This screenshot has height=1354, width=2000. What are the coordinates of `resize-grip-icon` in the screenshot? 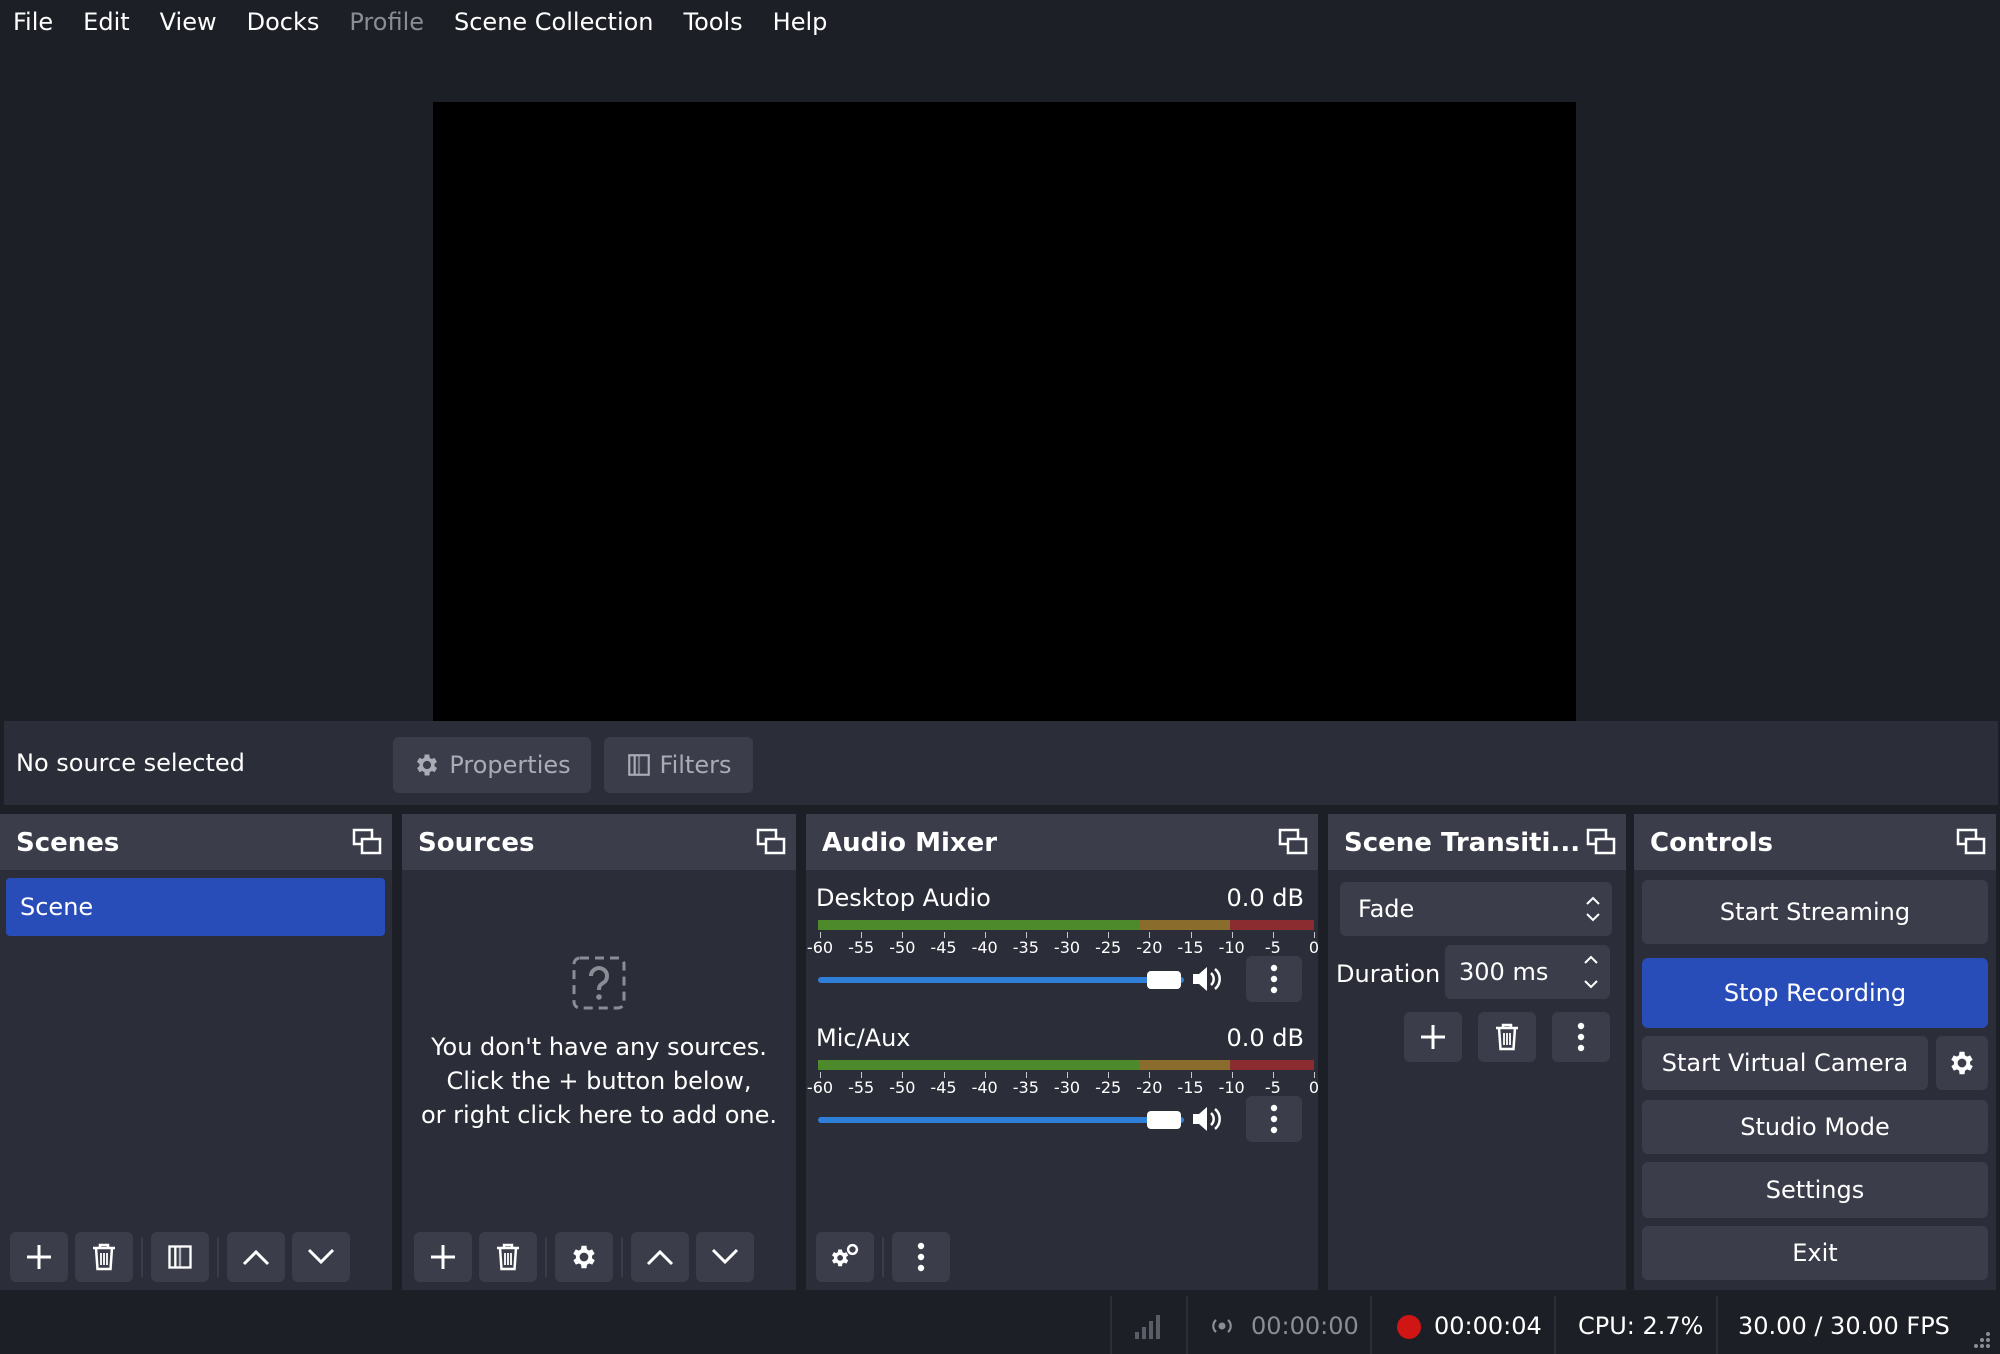 It's located at (1980, 1338).